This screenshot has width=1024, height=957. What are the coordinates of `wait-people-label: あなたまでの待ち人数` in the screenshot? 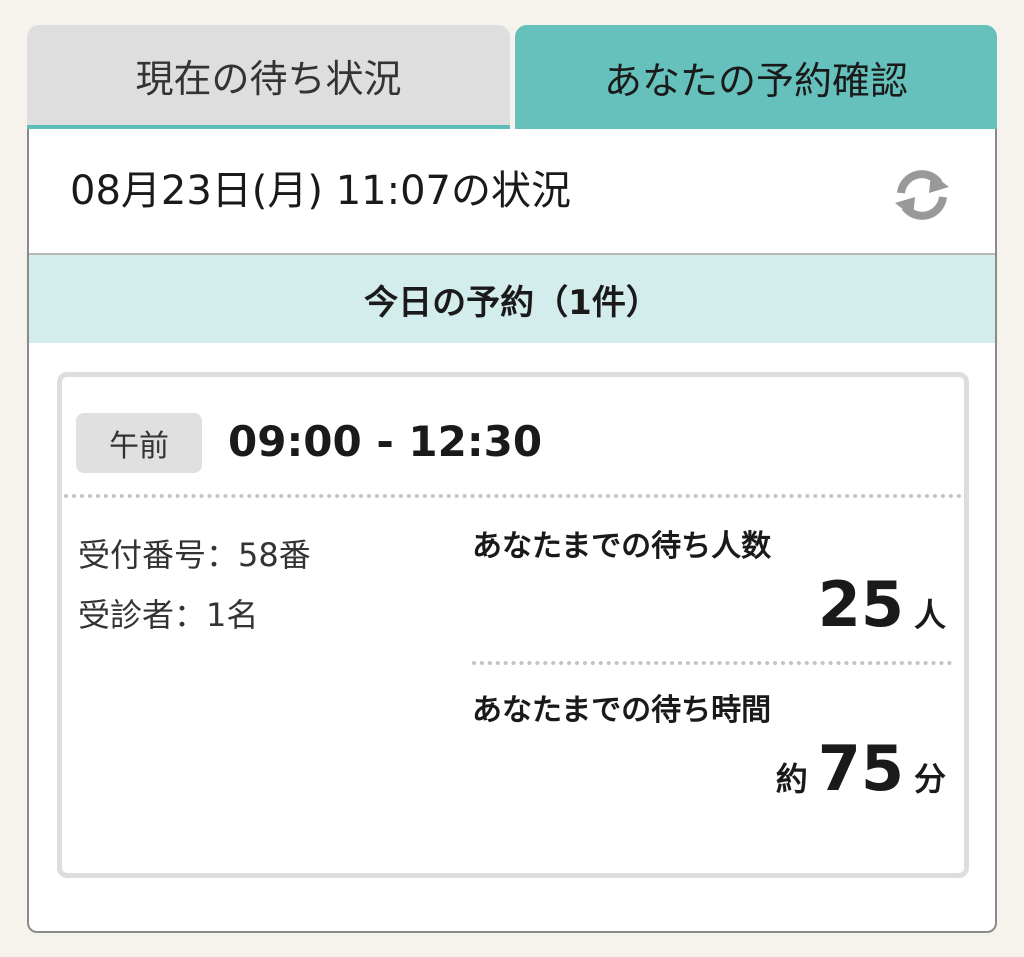 It's located at (622, 546).